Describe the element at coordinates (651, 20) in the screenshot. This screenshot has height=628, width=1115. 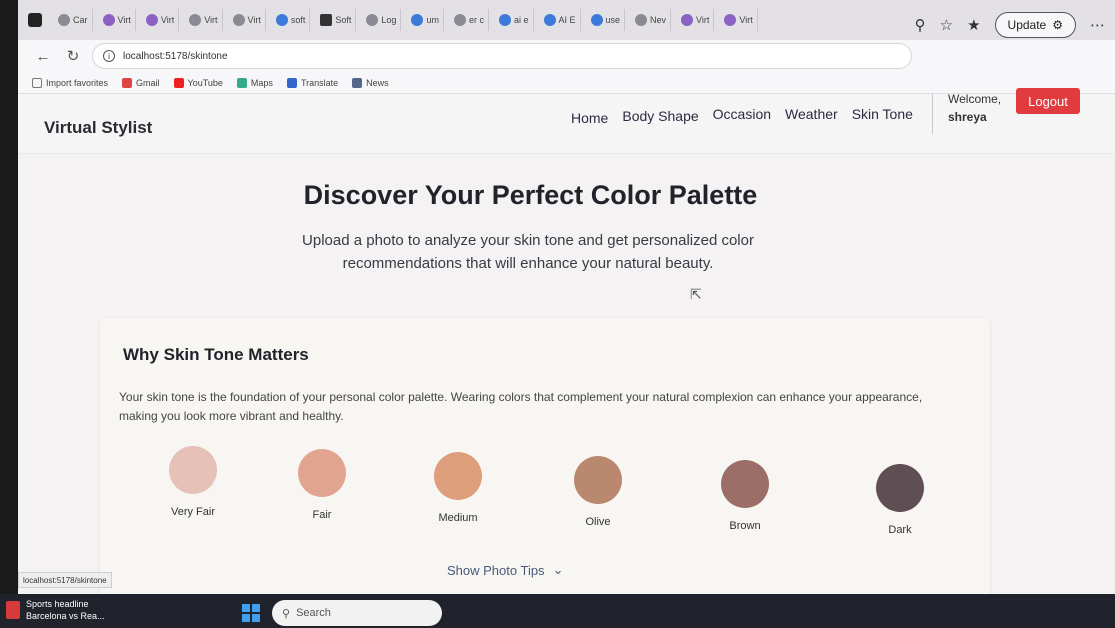
I see `tab: Nev` at that location.